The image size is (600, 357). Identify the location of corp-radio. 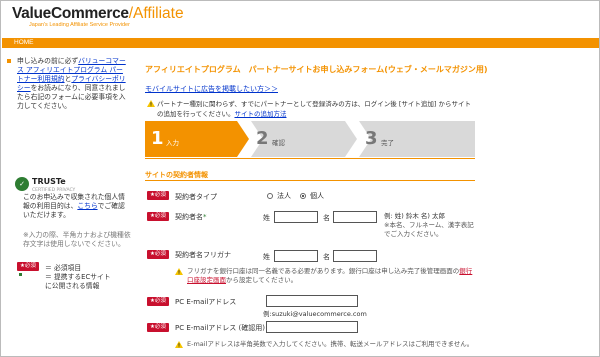
(270, 196).